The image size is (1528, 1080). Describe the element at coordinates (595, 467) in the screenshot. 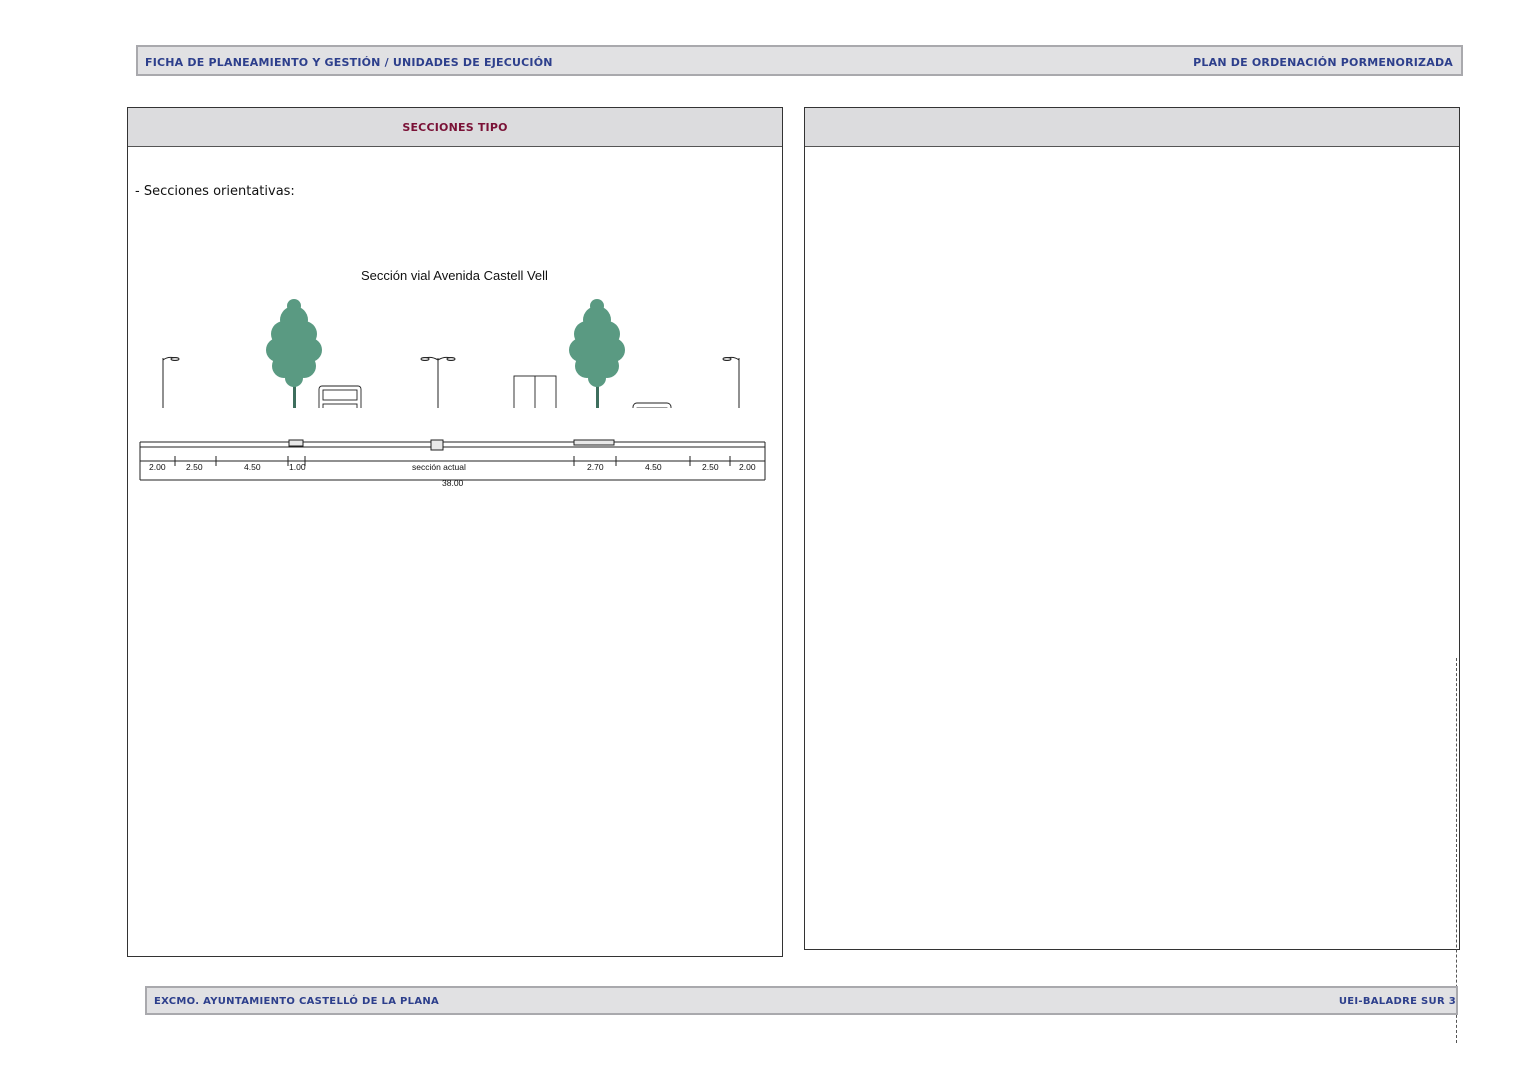

I see `dim-median-right: 2.70` at that location.